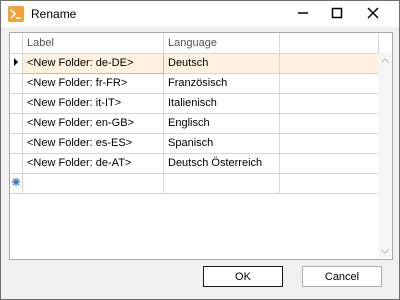  Describe the element at coordinates (93, 63) in the screenshot. I see `cell-label: <New Folder: de-DE>` at that location.